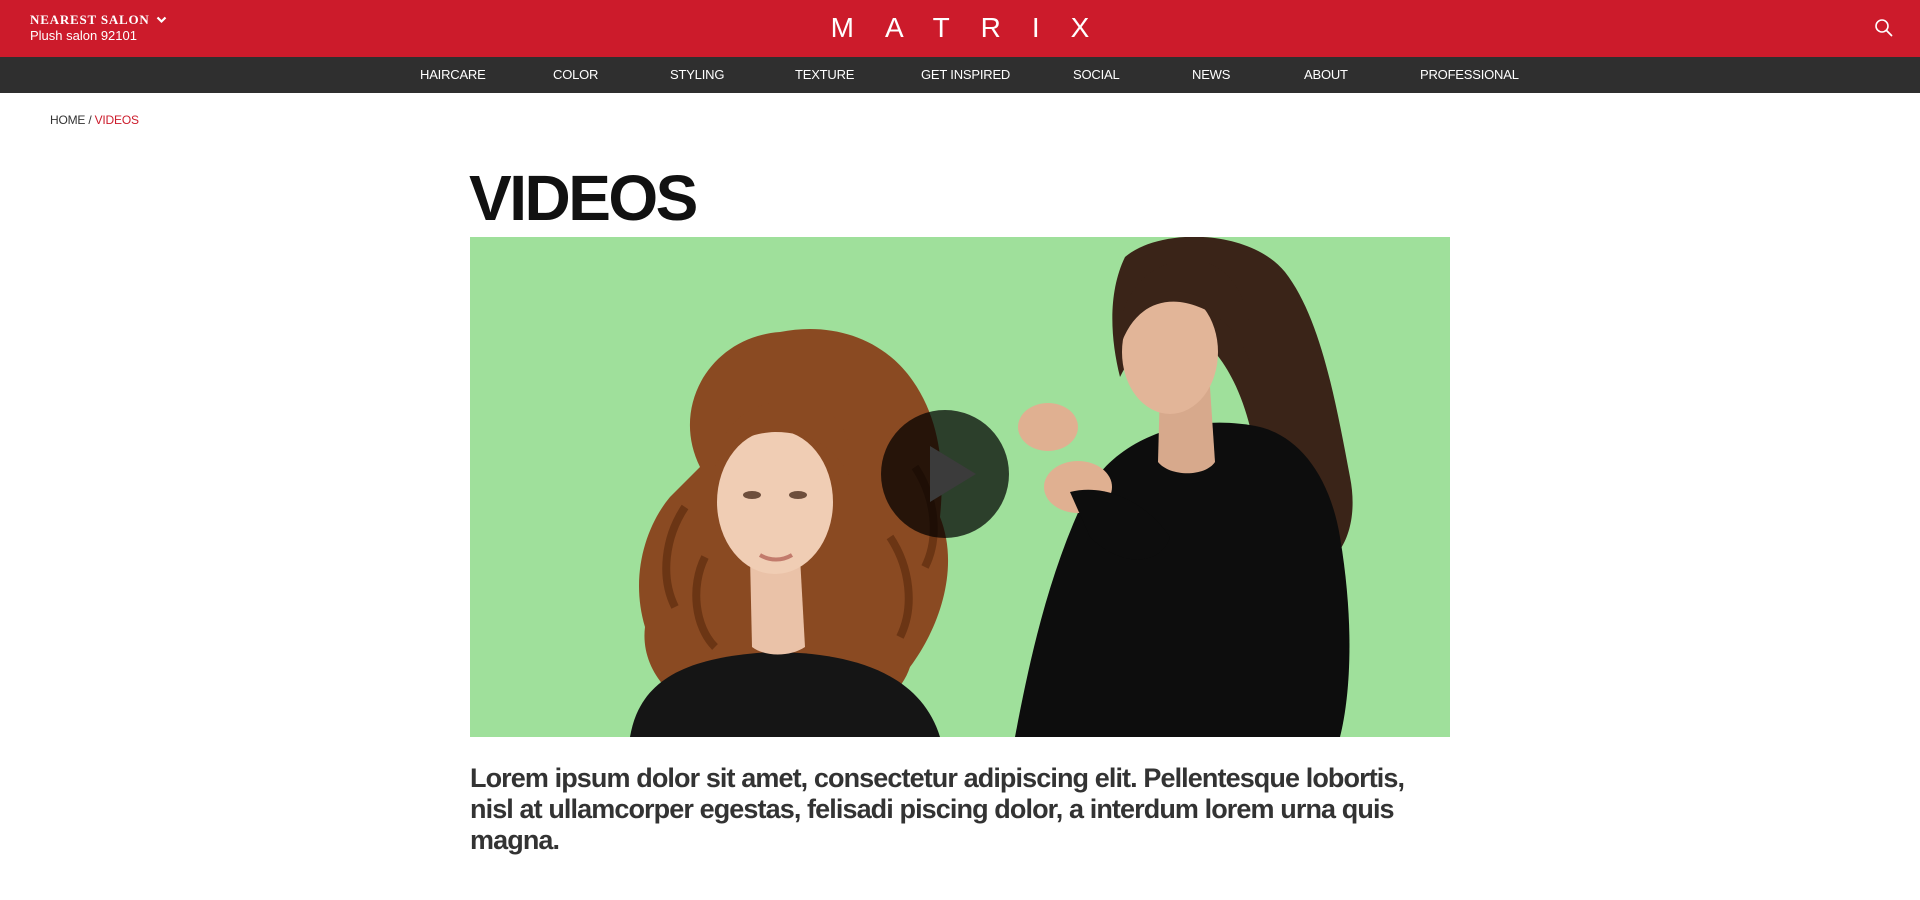 This screenshot has height=900, width=1920. What do you see at coordinates (575, 75) in the screenshot?
I see `nav-item-color: COLOR` at bounding box center [575, 75].